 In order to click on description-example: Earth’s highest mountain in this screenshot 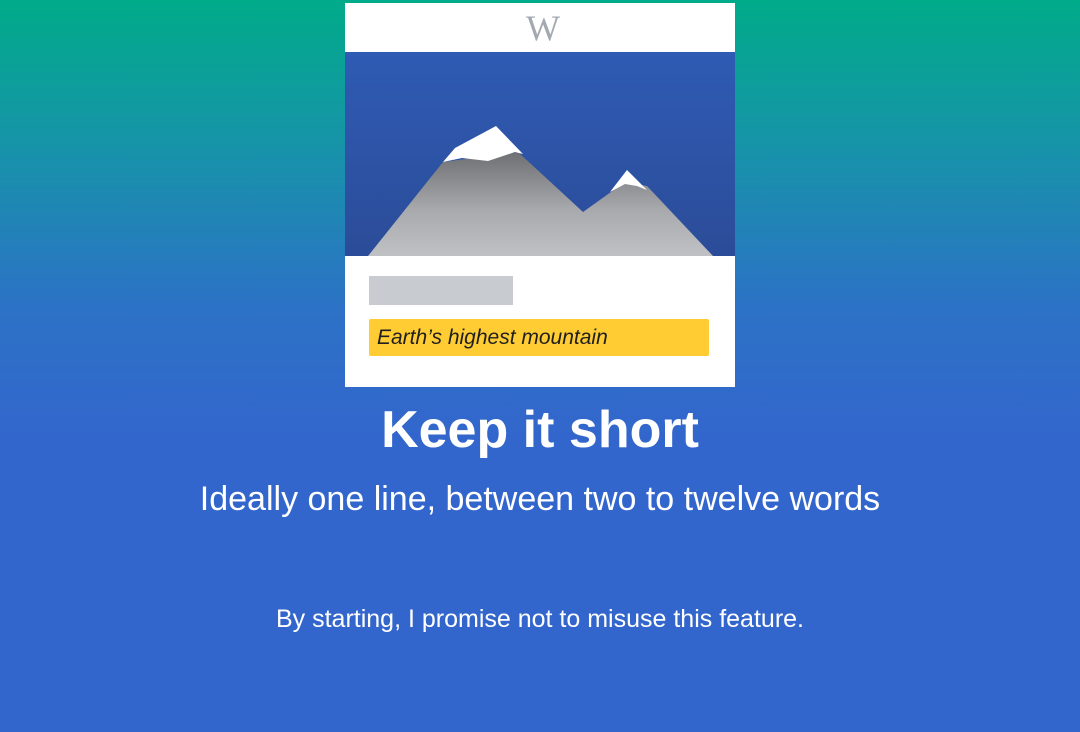, I will do `click(539, 337)`.